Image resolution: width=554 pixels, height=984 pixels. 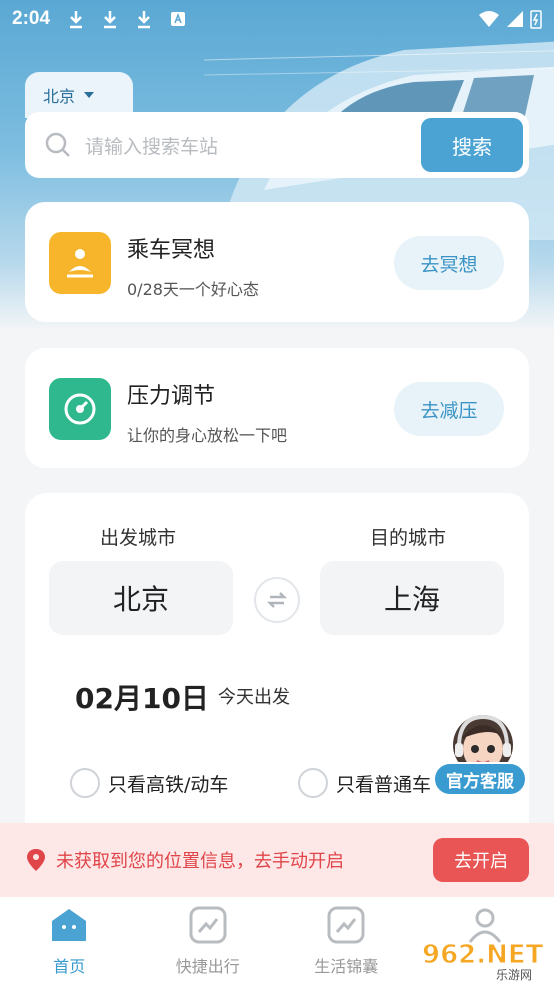 I want to click on tab-life-tips: 生活锦囊, so click(x=346, y=940).